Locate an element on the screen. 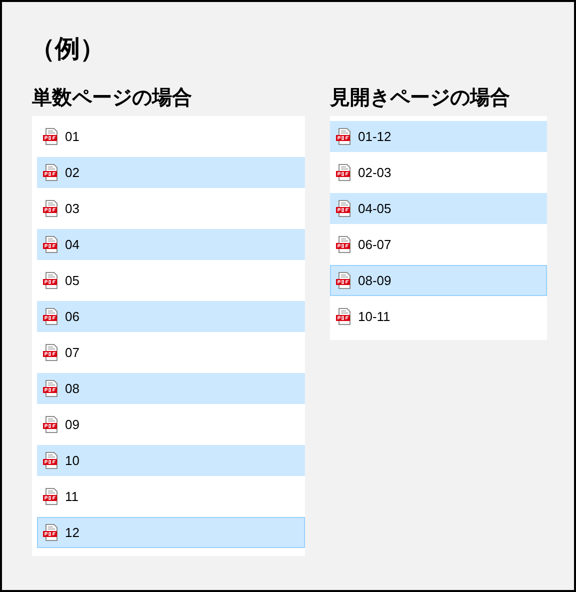  file-item: 02 is located at coordinates (171, 172).